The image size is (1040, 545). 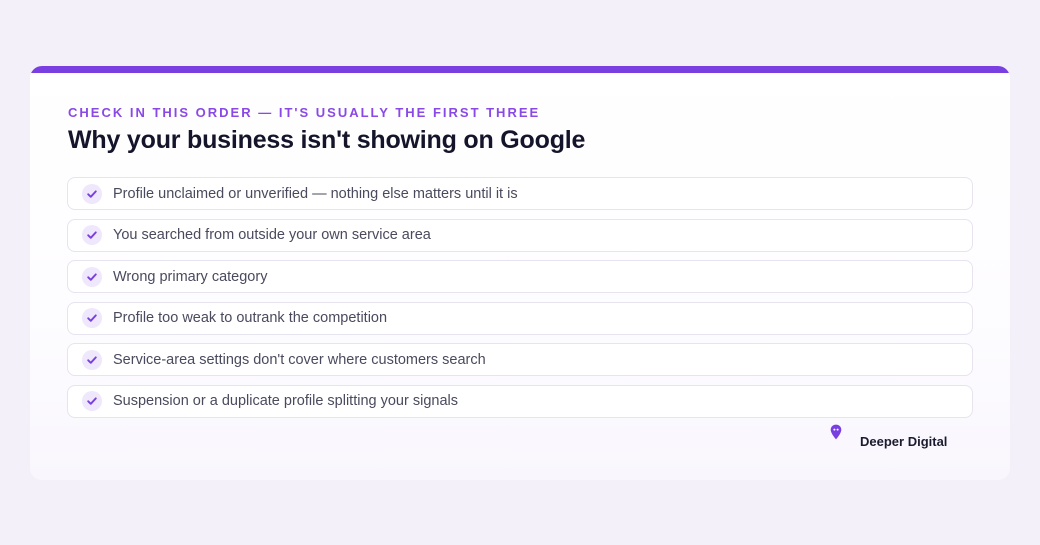 I want to click on accent-bar, so click(x=520, y=69).